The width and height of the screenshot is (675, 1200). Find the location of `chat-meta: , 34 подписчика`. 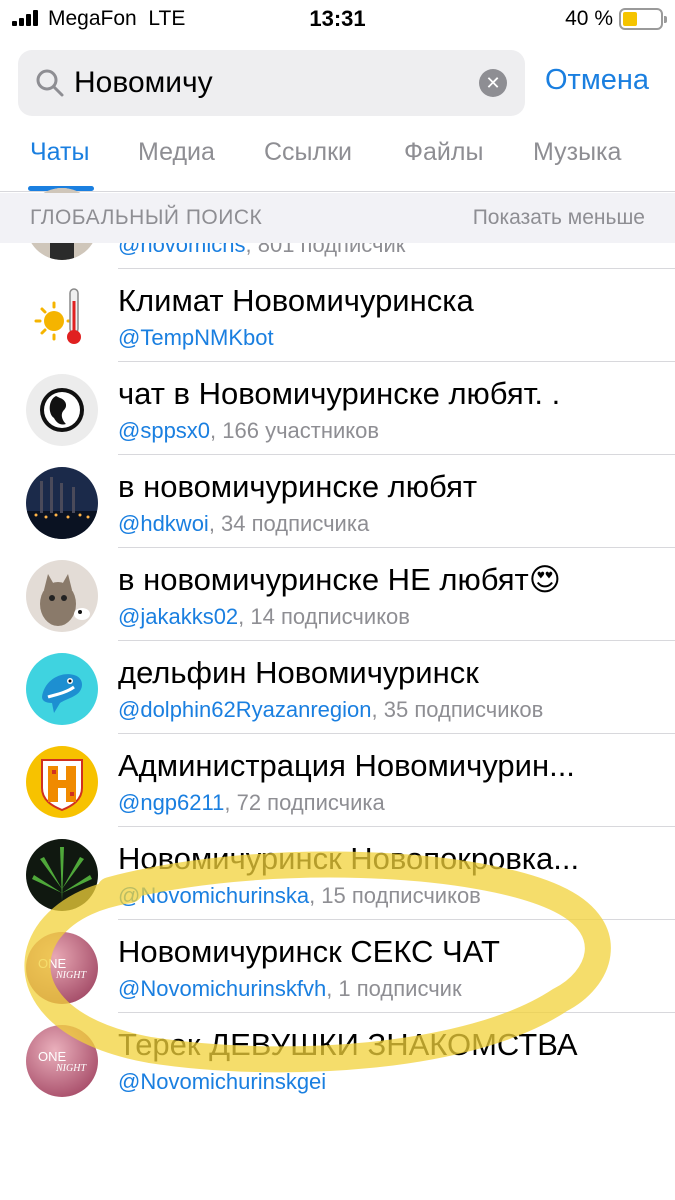

chat-meta: , 34 подписчика is located at coordinates (289, 523).